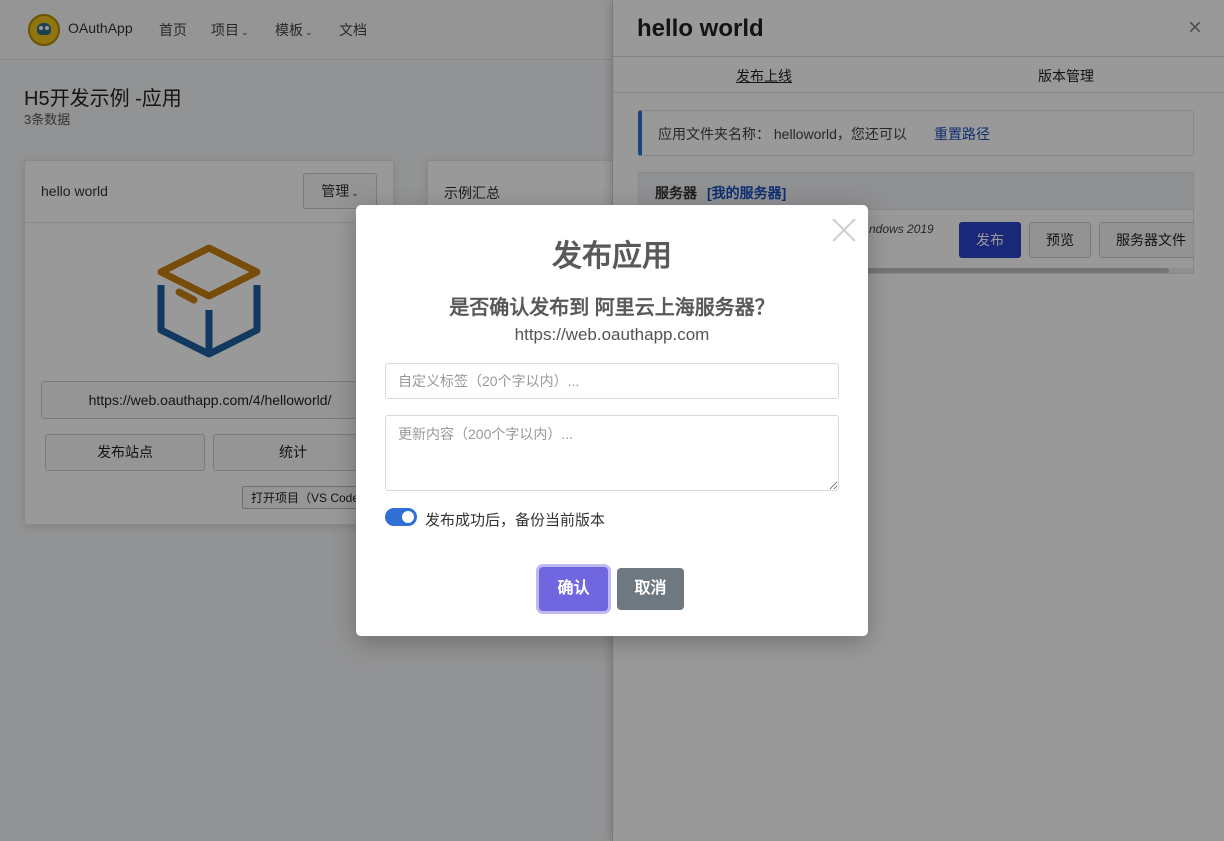 The width and height of the screenshot is (1224, 841). What do you see at coordinates (650, 589) in the screenshot?
I see `cancel-button: 取消` at bounding box center [650, 589].